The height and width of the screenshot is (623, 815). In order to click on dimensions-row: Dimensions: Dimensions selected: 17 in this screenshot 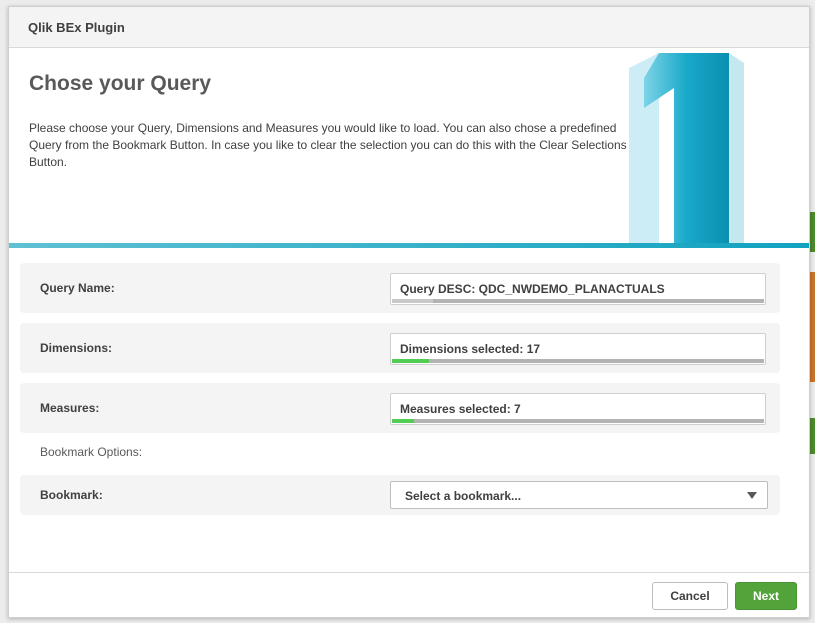, I will do `click(400, 348)`.